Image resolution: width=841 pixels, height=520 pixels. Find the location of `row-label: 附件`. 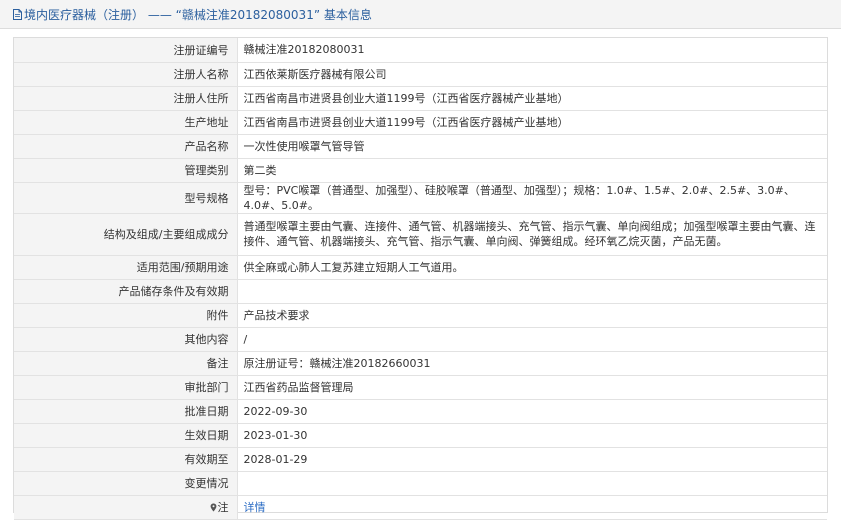

row-label: 附件 is located at coordinates (126, 315).